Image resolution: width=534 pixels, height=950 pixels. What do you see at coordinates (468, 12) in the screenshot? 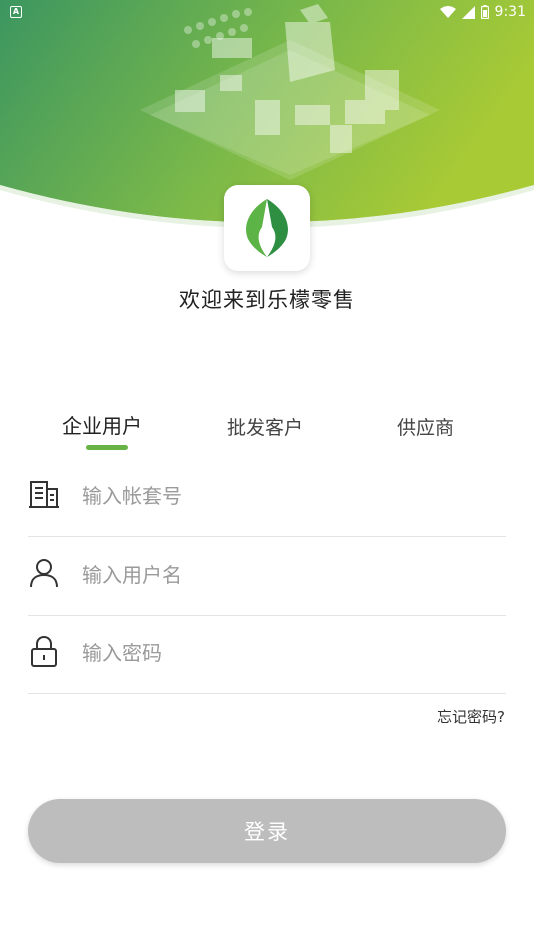
I see `signal-icon` at bounding box center [468, 12].